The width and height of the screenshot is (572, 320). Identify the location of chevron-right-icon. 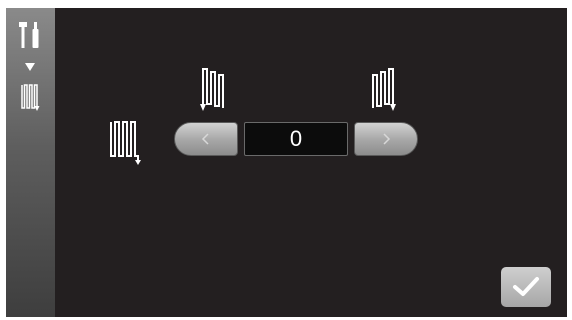
(387, 139).